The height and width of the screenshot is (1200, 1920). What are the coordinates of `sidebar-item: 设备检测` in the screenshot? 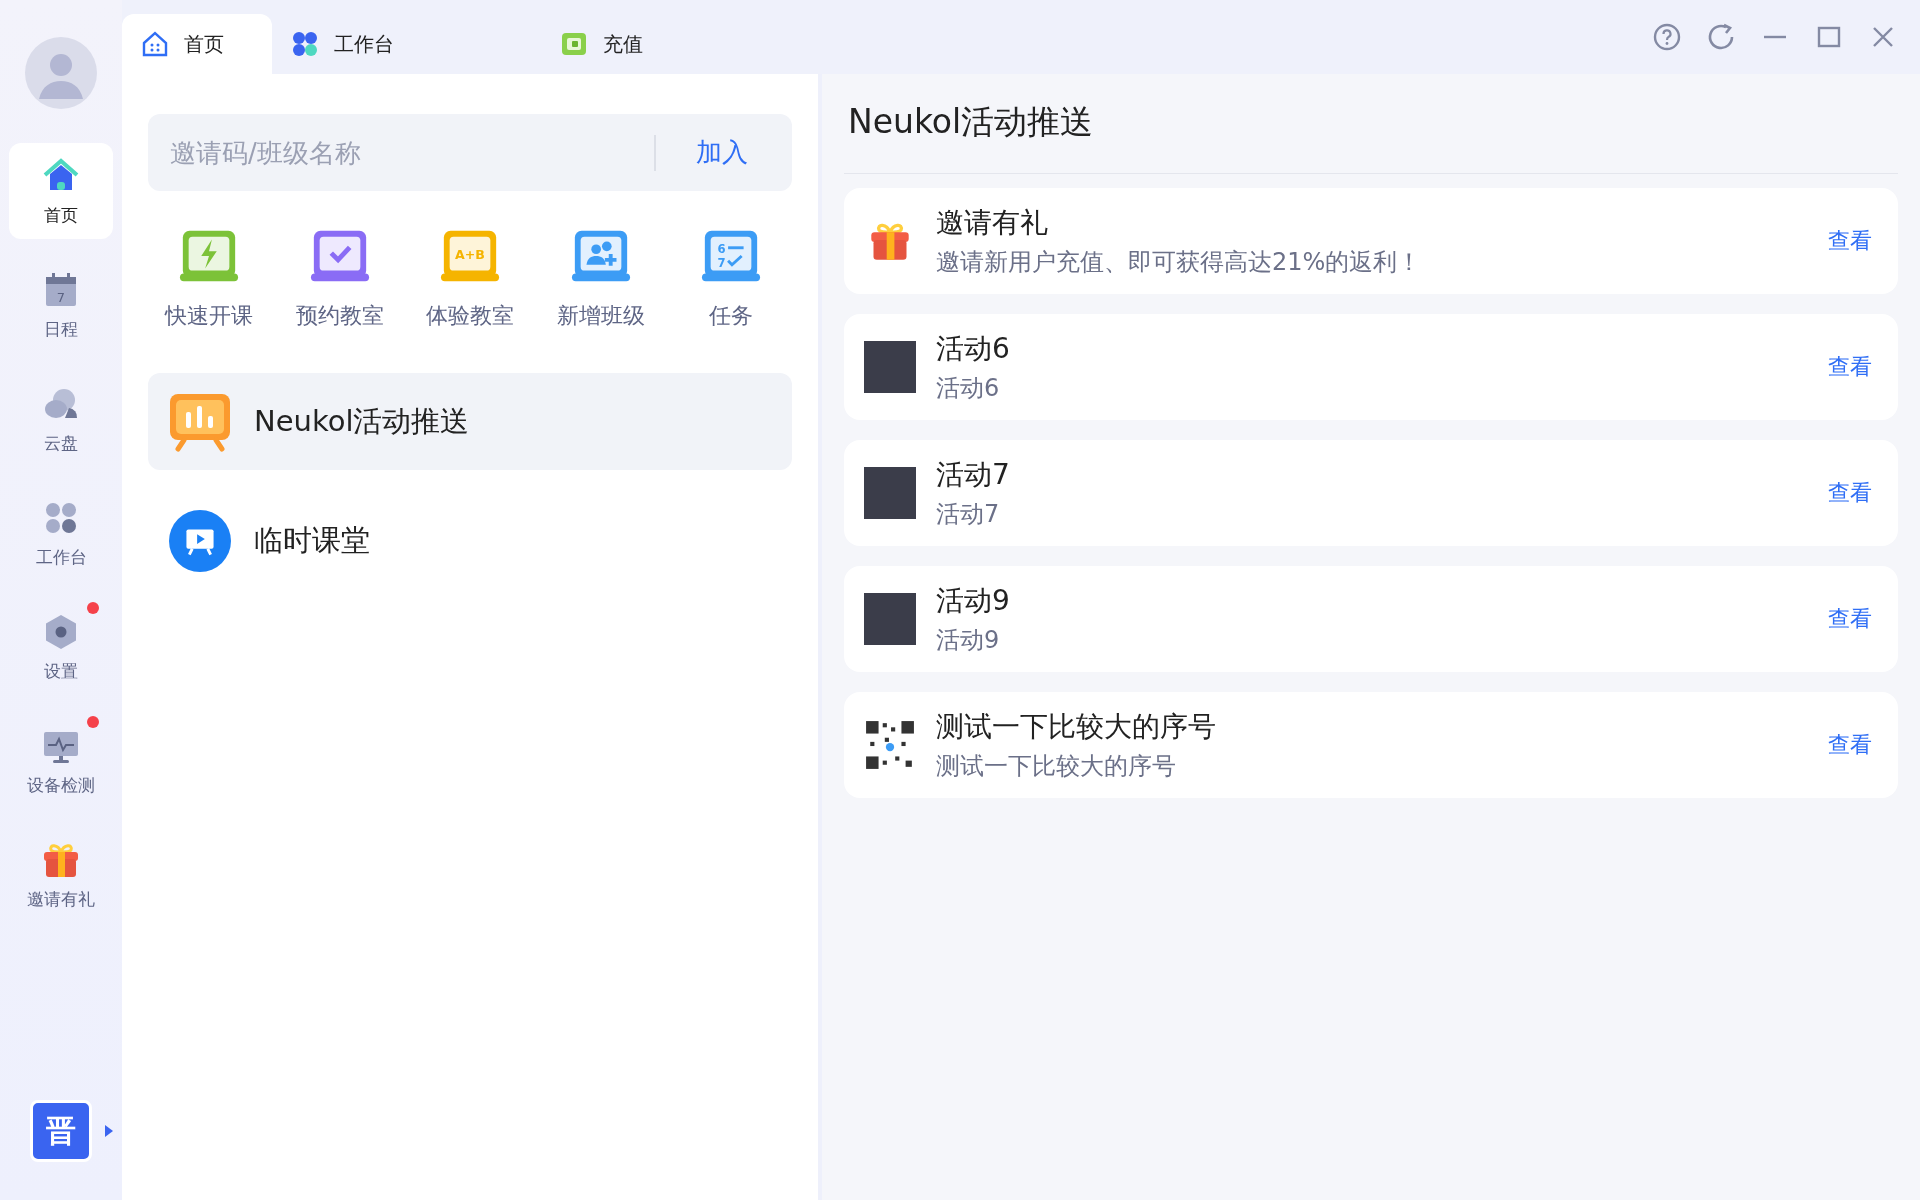 It's located at (61, 761).